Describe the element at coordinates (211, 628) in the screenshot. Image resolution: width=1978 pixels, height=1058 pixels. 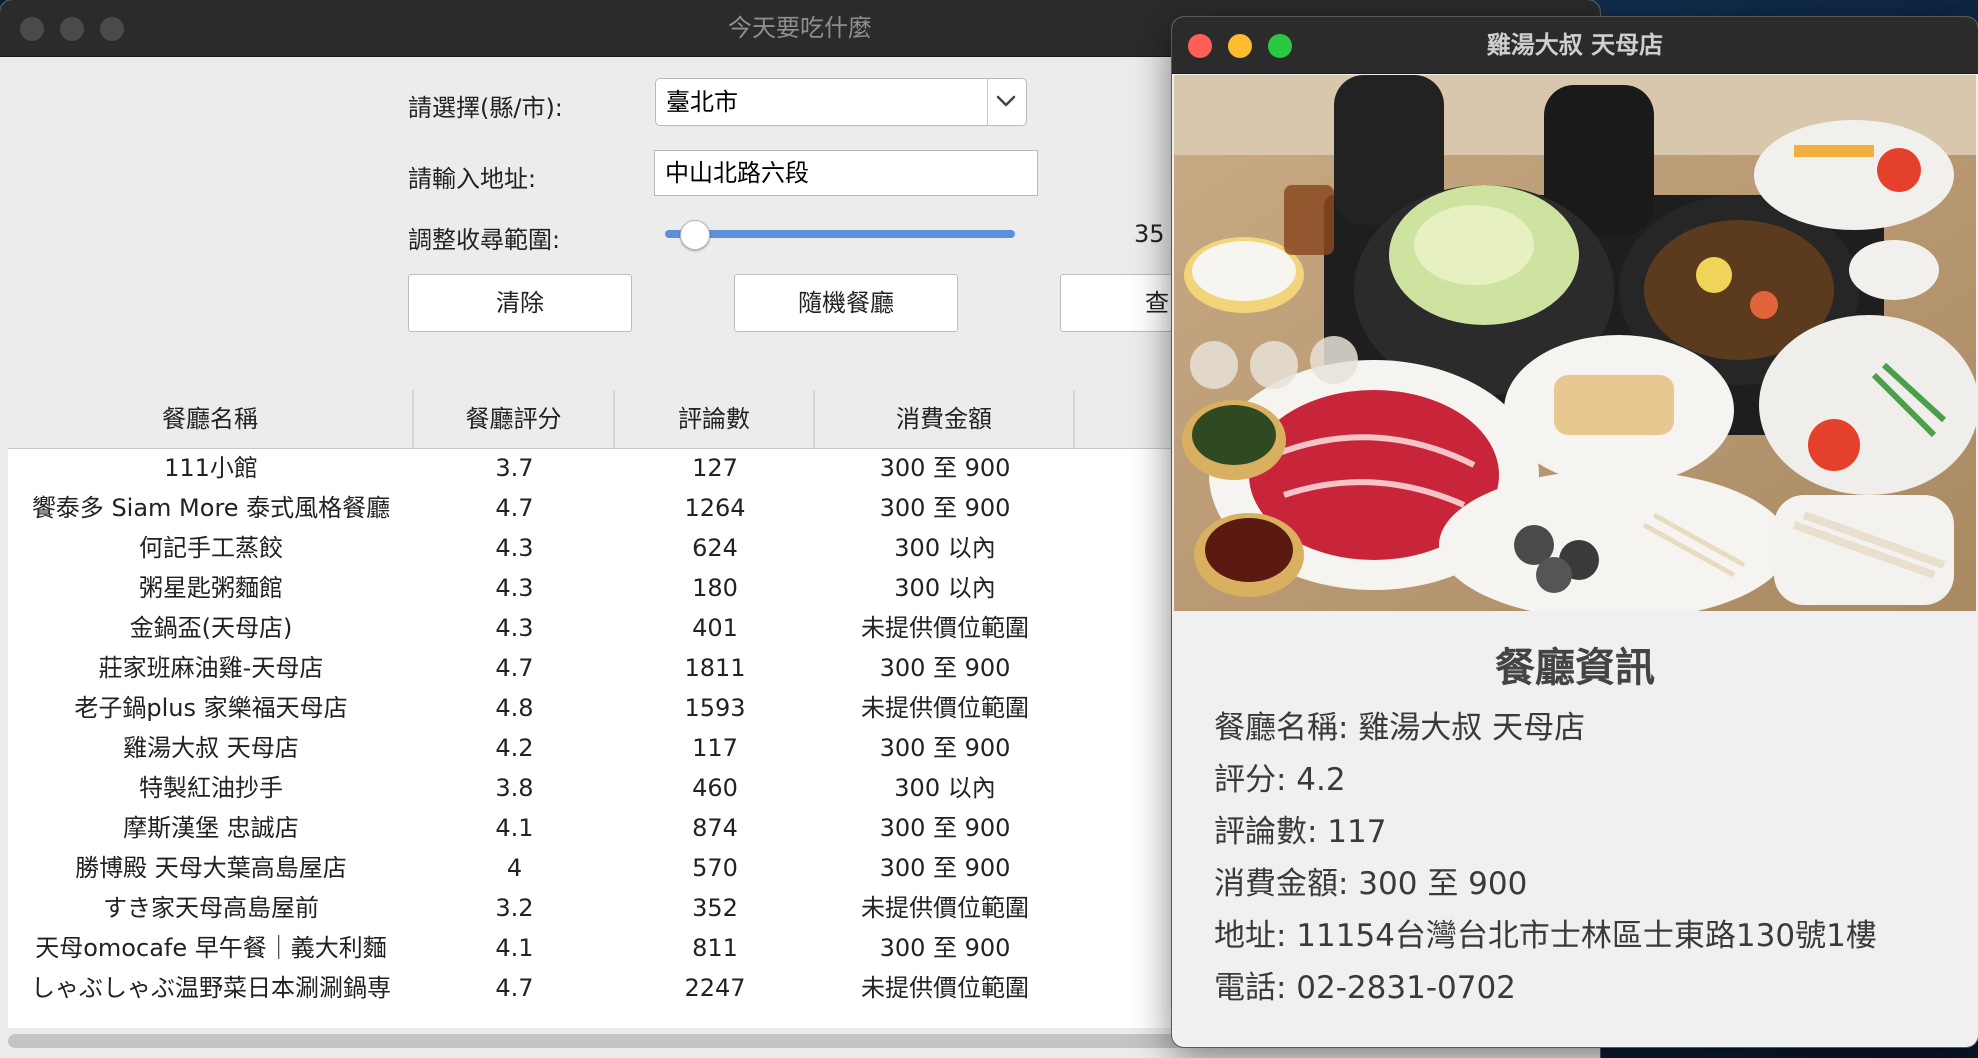
I see `cell-name: 金鍋盃(天母店)` at that location.